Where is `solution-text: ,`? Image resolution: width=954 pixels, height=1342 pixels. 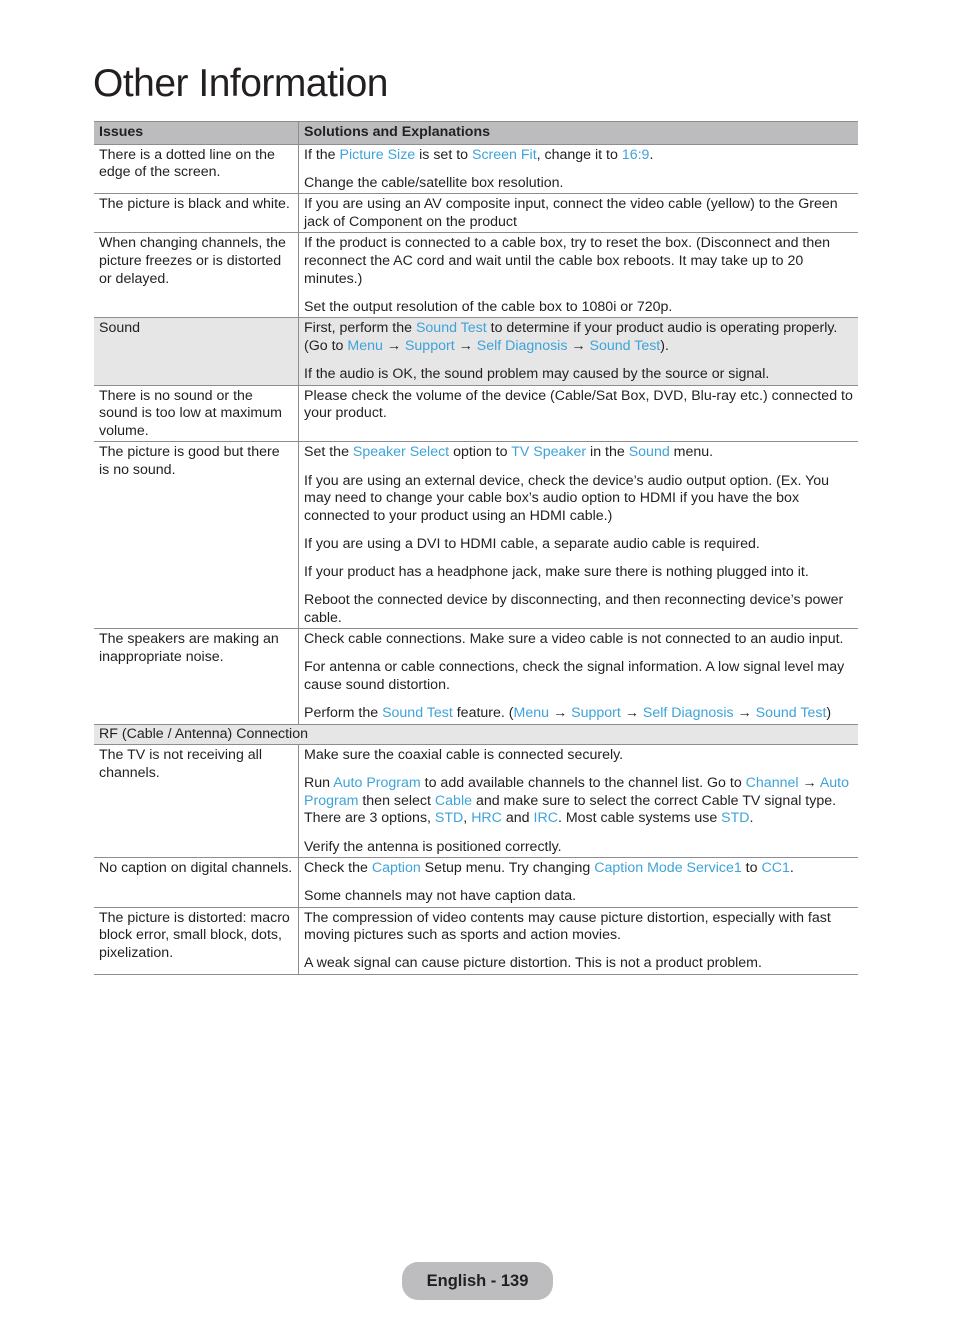
solution-text: , is located at coordinates (467, 818).